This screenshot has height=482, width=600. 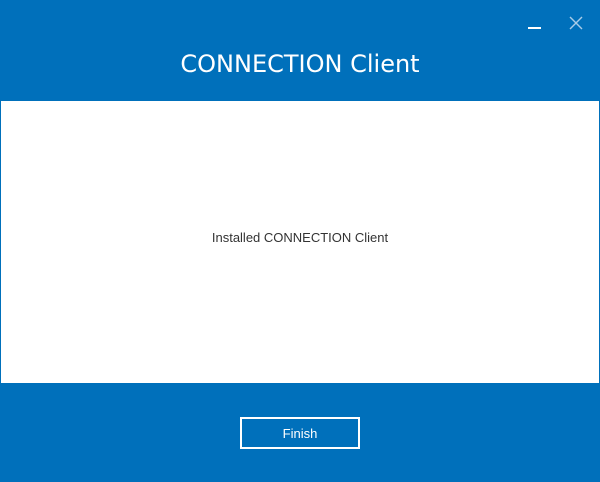 I want to click on minimize-icon, so click(x=534, y=28).